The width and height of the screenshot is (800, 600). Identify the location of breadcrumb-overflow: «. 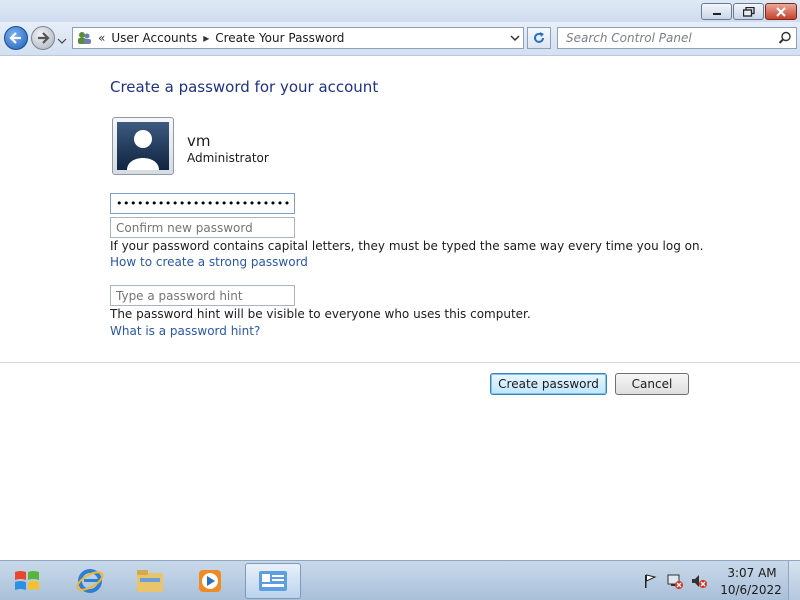
(101, 38).